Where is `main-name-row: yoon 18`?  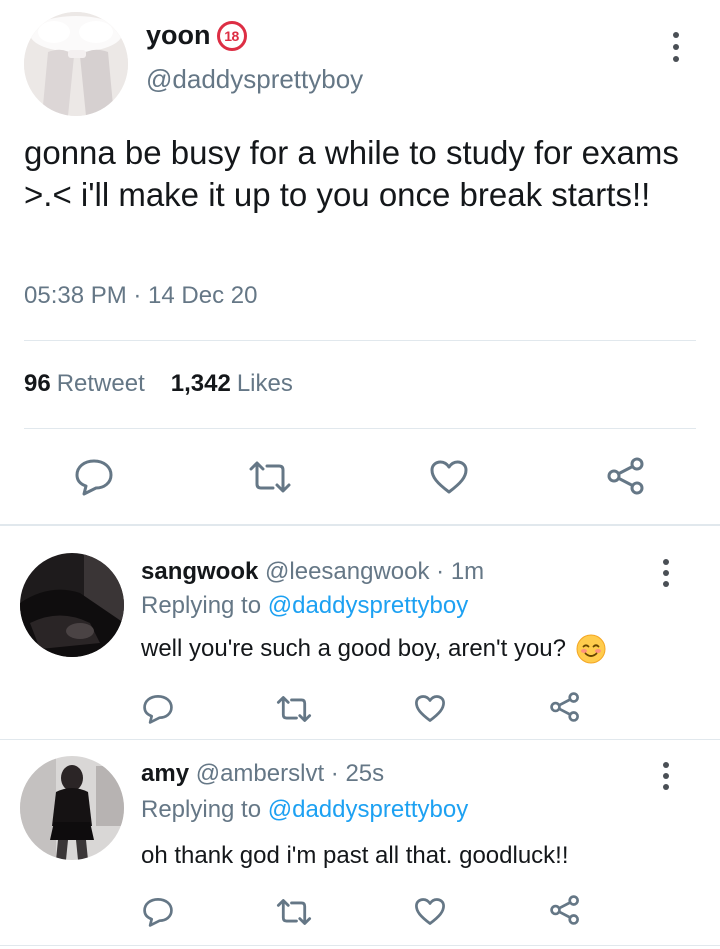 main-name-row: yoon 18 is located at coordinates (196, 35).